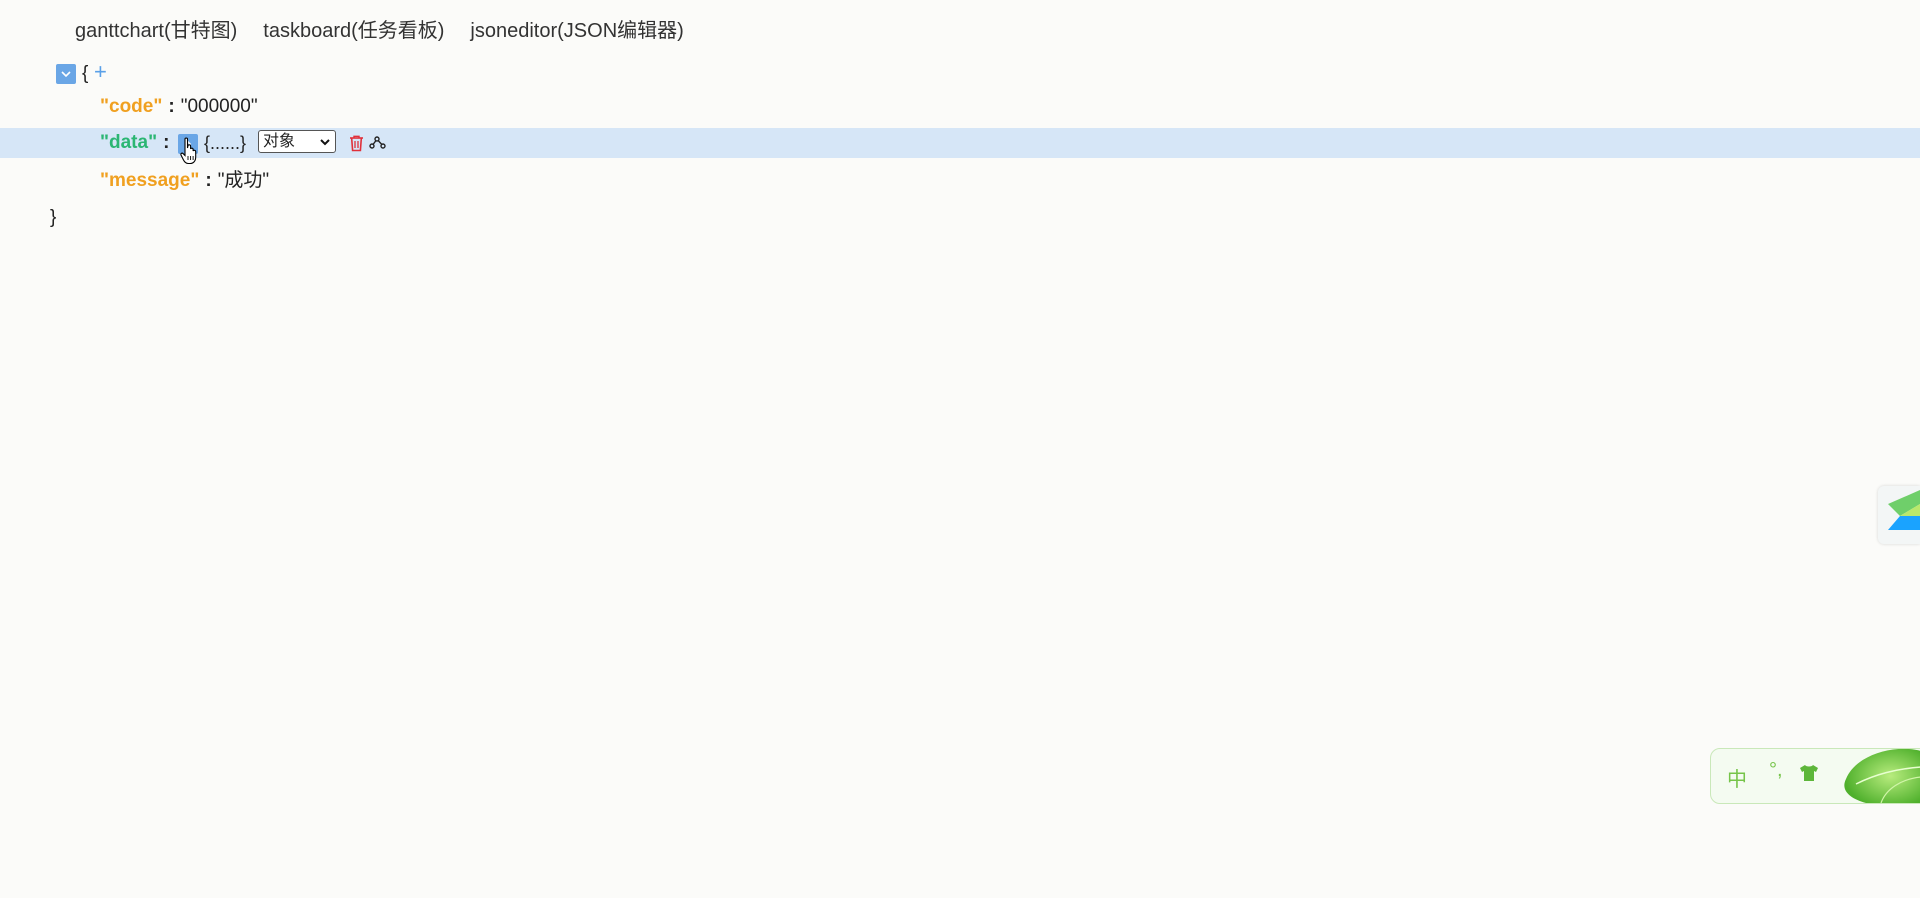  Describe the element at coordinates (156, 28) in the screenshot. I see `nav-ganttchart-link: ganttchart(甘特图)` at that location.